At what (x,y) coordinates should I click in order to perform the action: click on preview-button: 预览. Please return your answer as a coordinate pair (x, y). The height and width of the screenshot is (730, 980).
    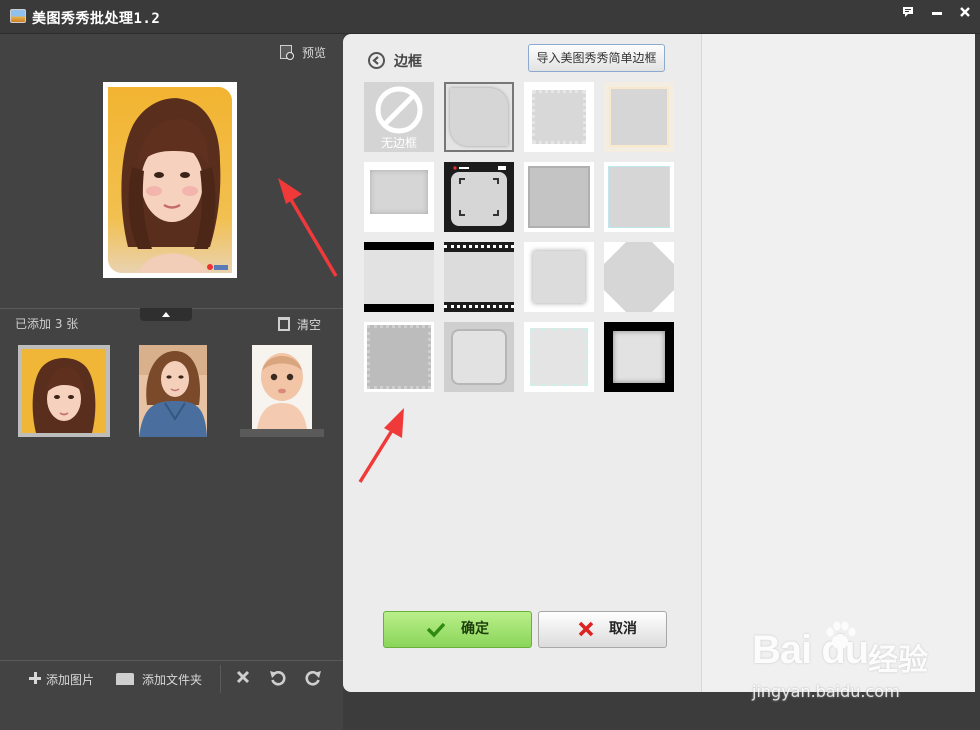
    Looking at the image, I should click on (306, 53).